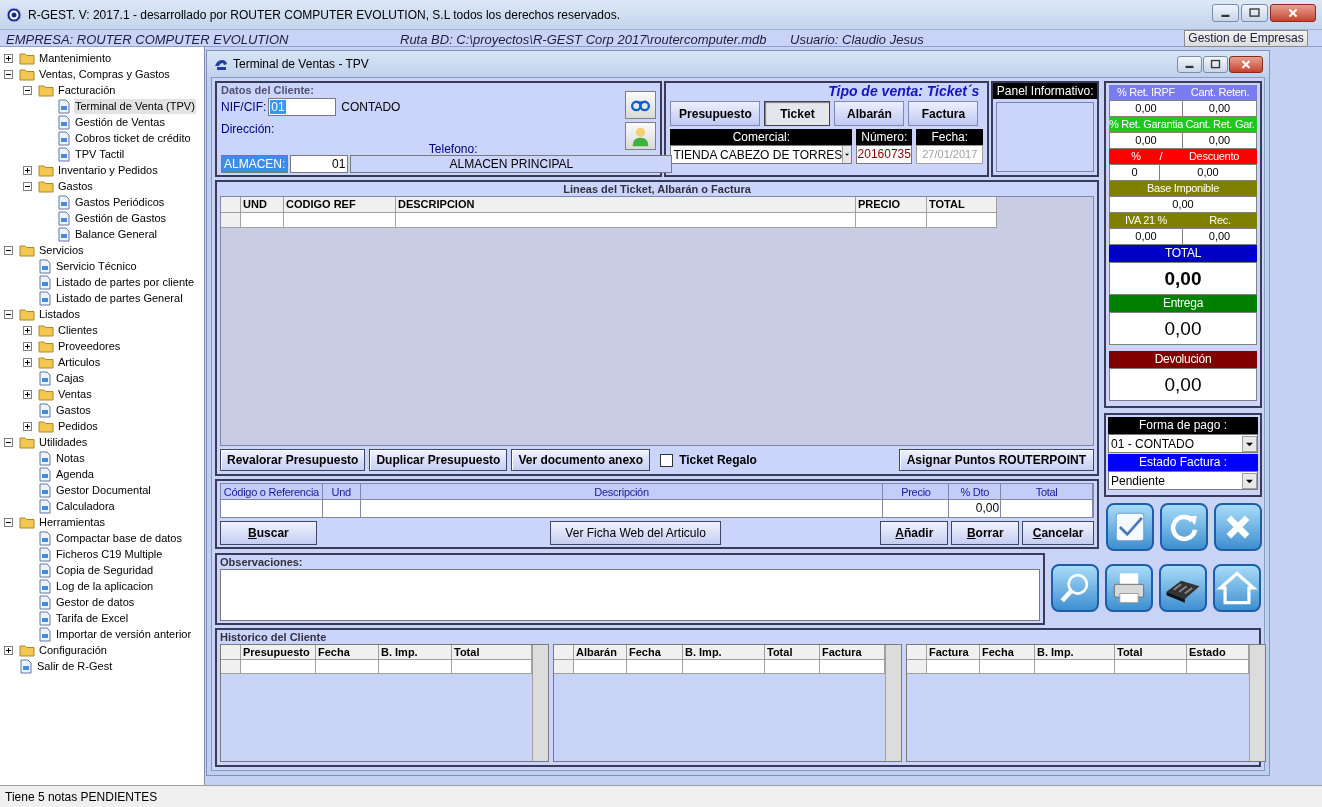 Image resolution: width=1322 pixels, height=807 pixels. What do you see at coordinates (341, 491) in the screenshot?
I see `column-header: Und` at bounding box center [341, 491].